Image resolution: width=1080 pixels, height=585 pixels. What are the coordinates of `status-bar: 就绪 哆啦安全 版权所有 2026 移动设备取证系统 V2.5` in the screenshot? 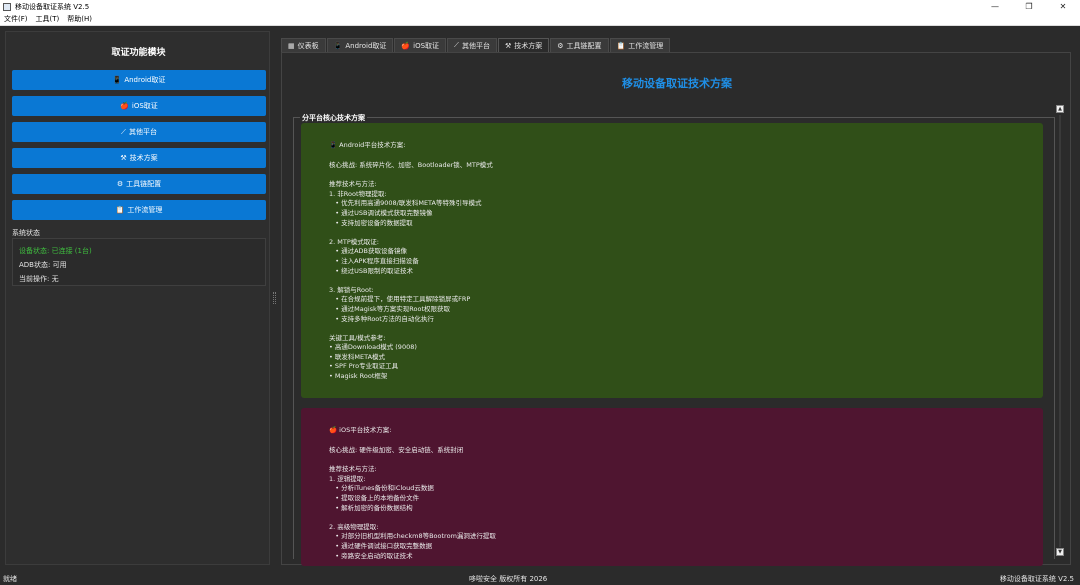 It's located at (540, 578).